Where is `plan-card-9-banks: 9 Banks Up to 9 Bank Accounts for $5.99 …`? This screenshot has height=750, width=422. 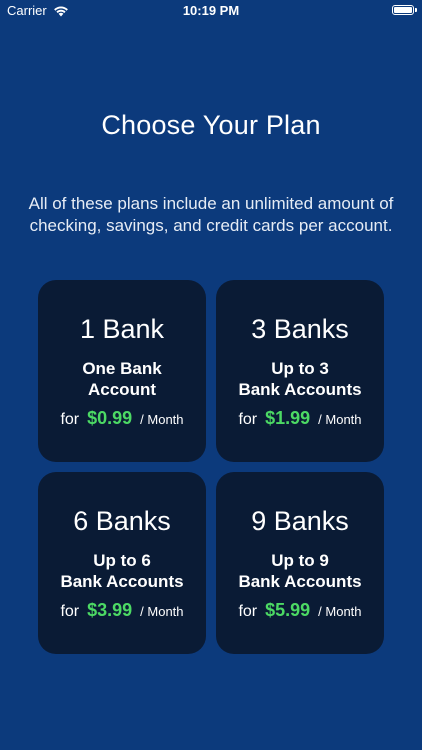
plan-card-9-banks: 9 Banks Up to 9 Bank Accounts for $5.99 … is located at coordinates (300, 563).